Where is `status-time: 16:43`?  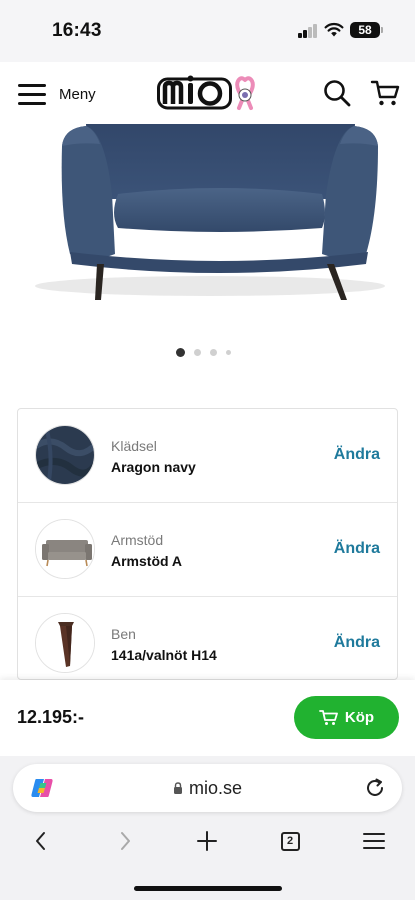 status-time: 16:43 is located at coordinates (77, 30).